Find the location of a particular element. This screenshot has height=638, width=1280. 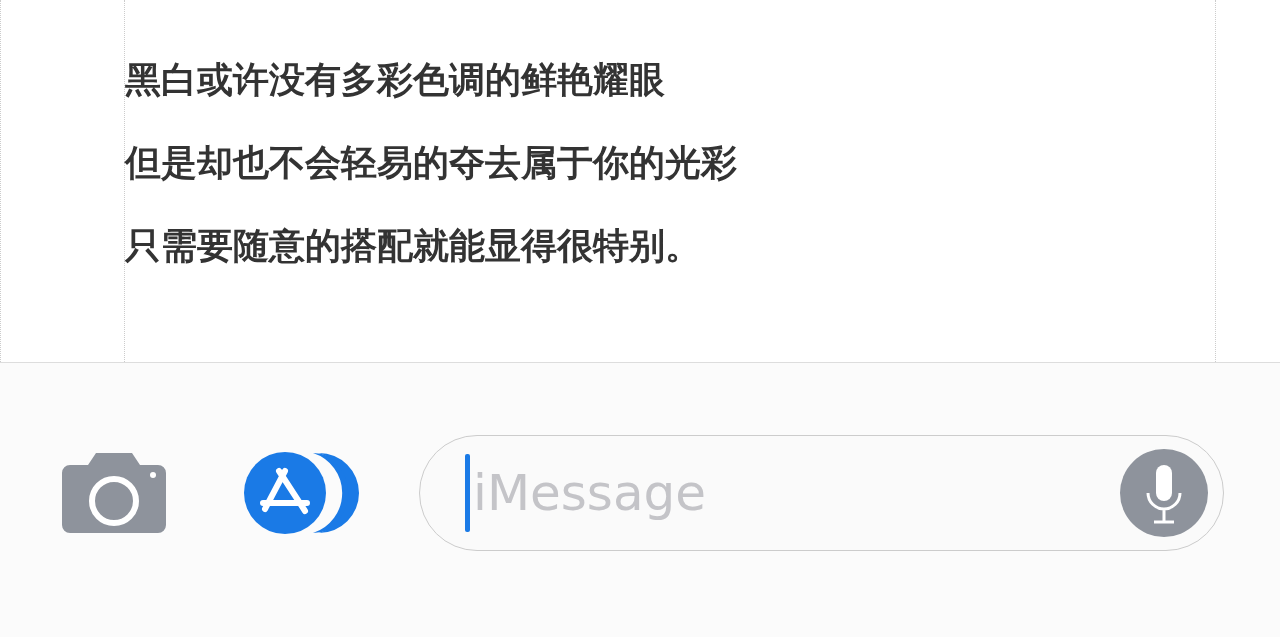

camera-button is located at coordinates (114, 493).